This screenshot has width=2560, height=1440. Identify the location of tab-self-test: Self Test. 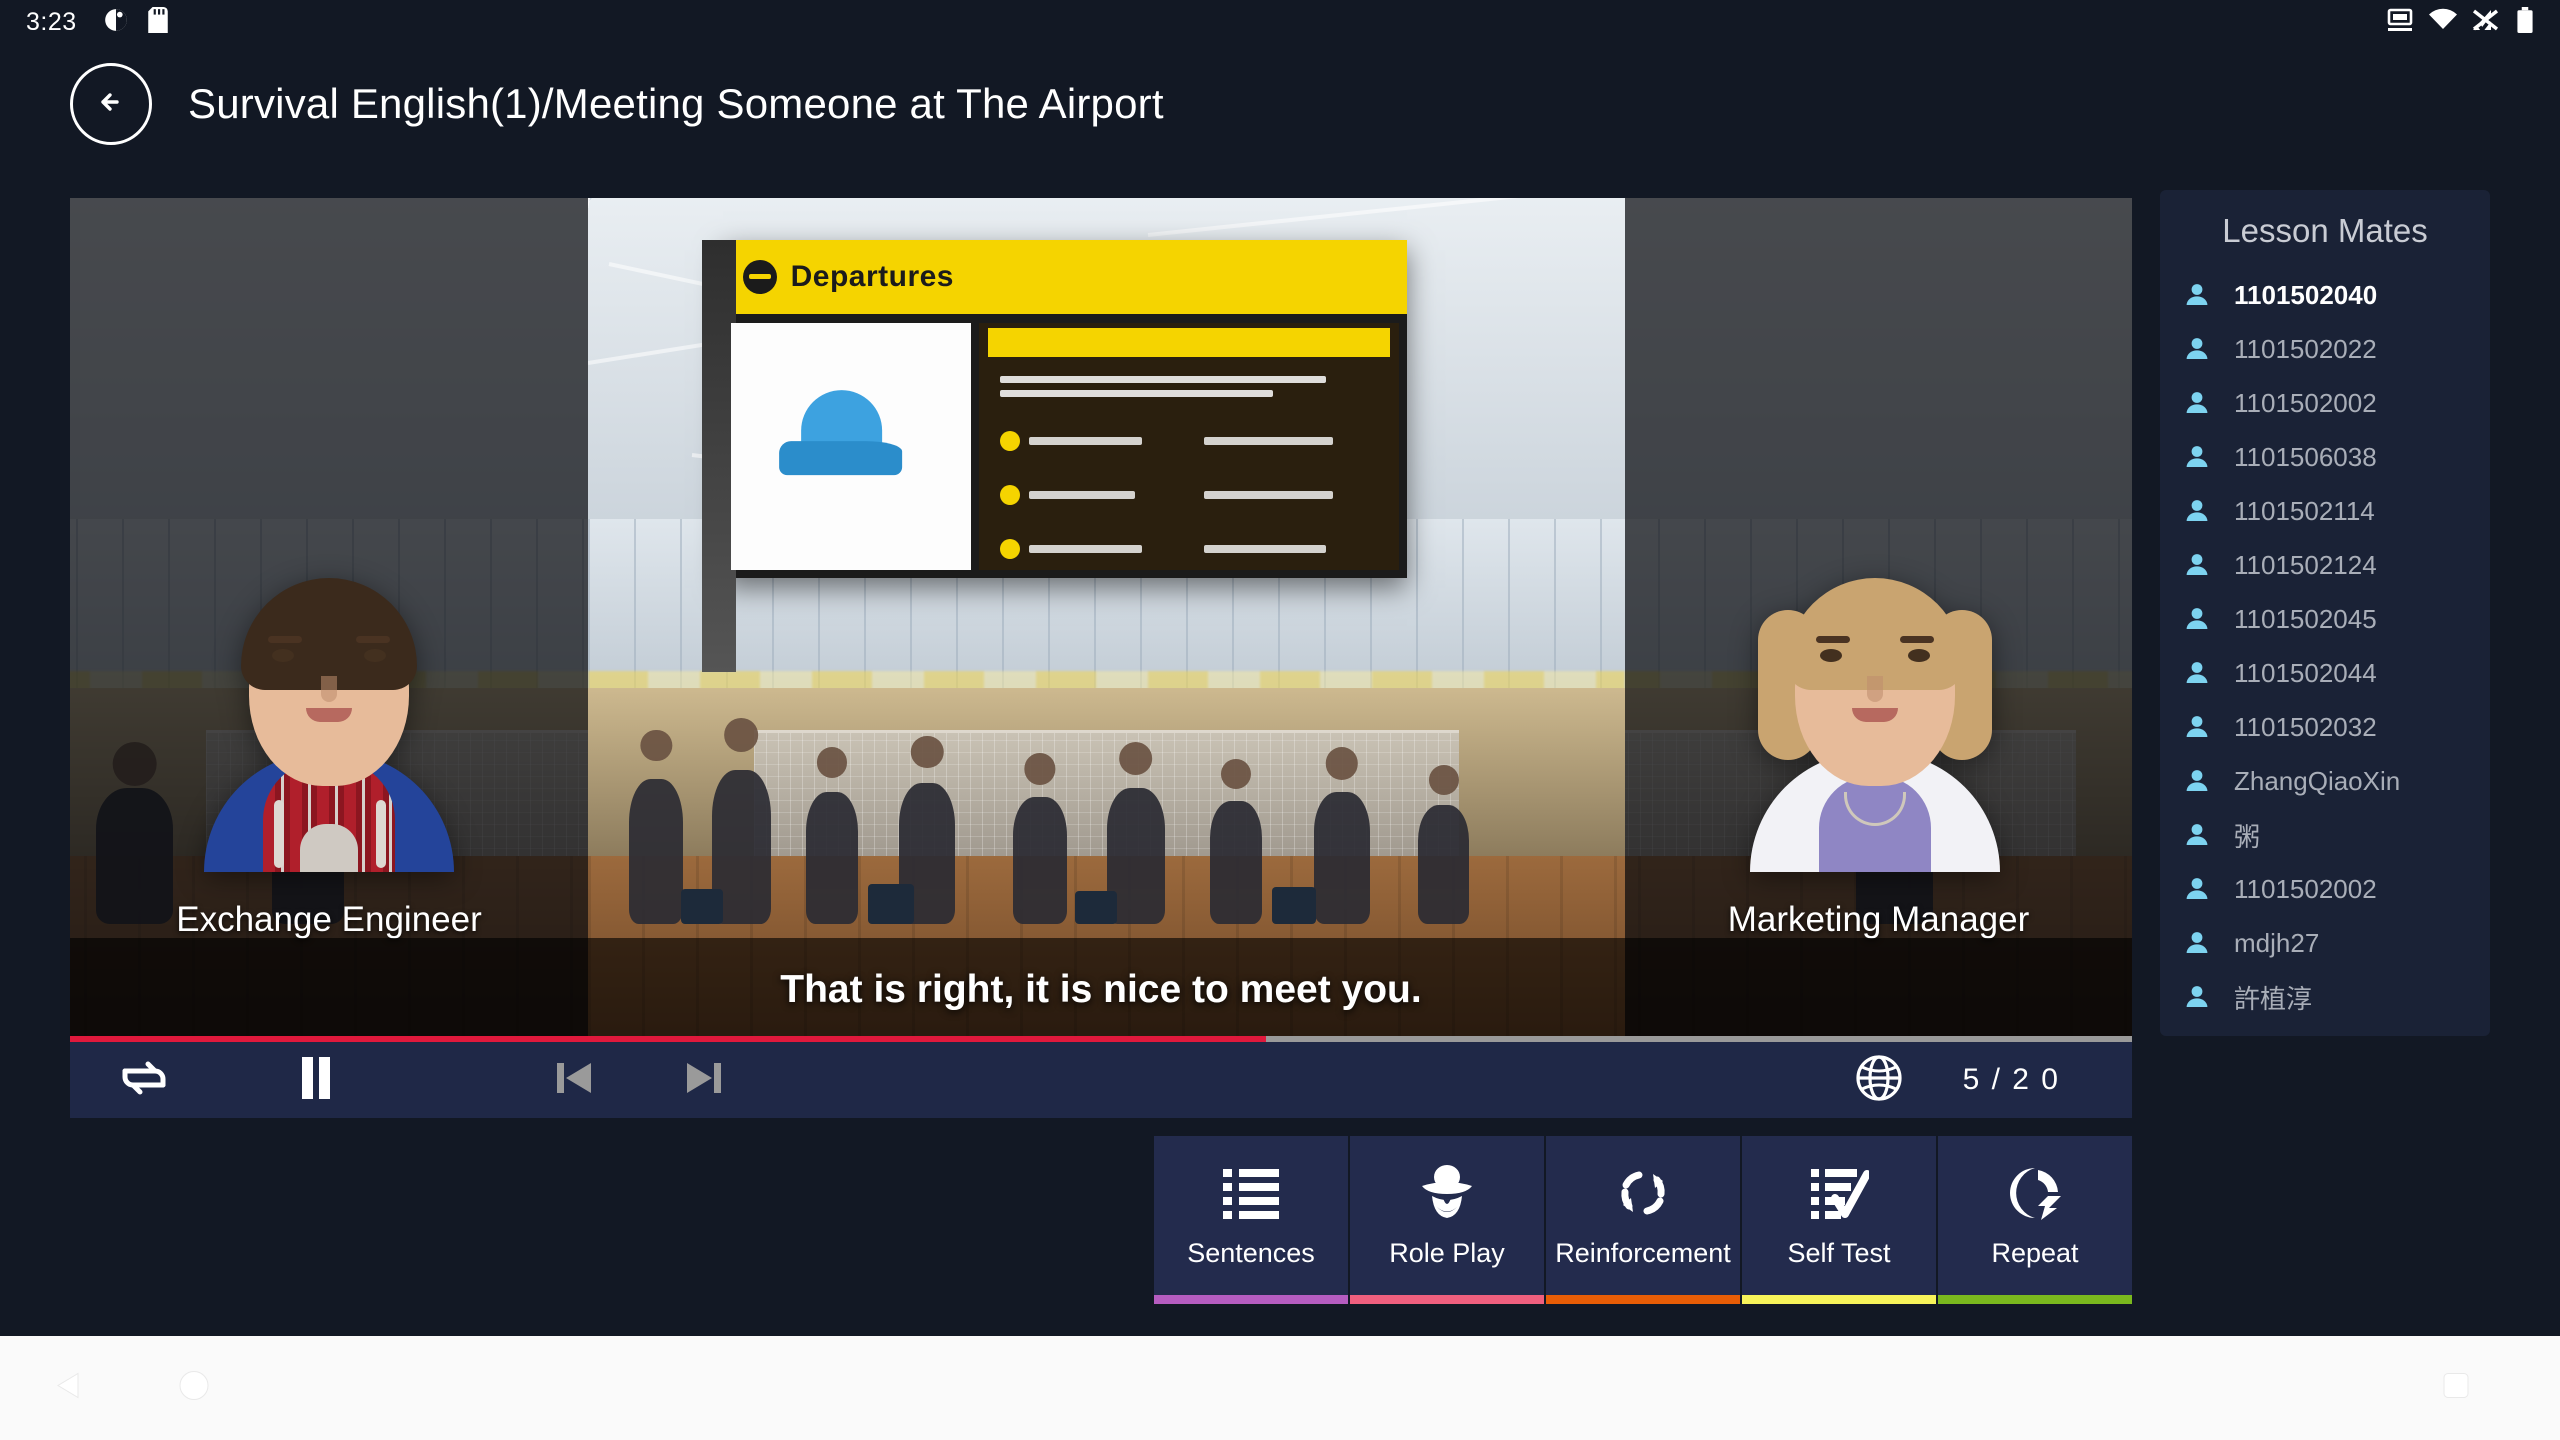
(1840, 1220).